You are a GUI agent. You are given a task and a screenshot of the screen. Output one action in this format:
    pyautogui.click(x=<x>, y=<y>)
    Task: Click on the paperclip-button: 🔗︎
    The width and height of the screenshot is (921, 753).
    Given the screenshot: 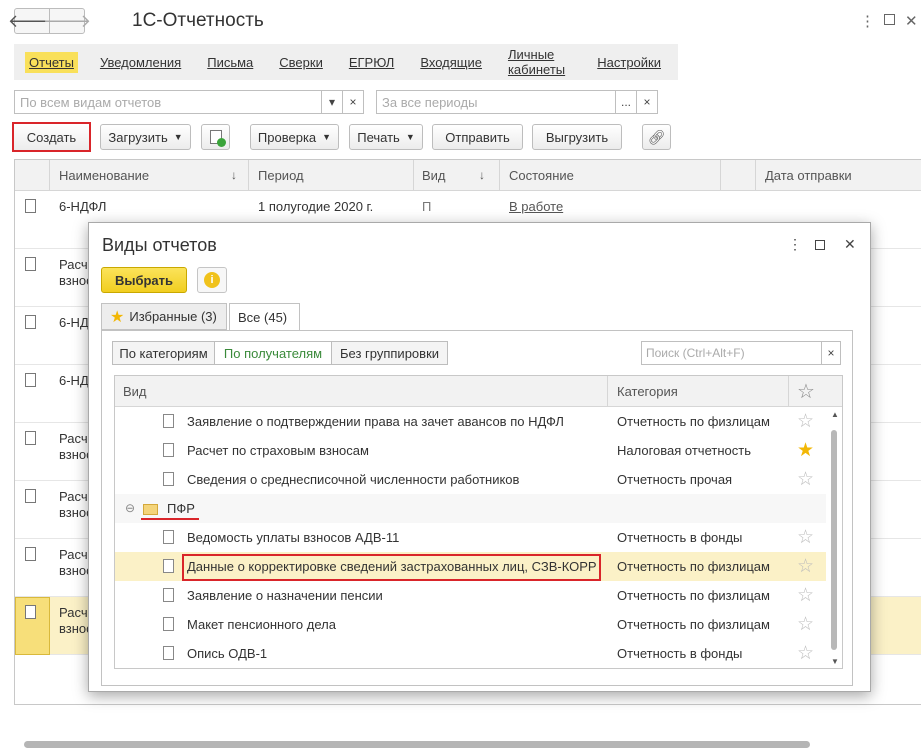 What is the action you would take?
    pyautogui.click(x=656, y=137)
    